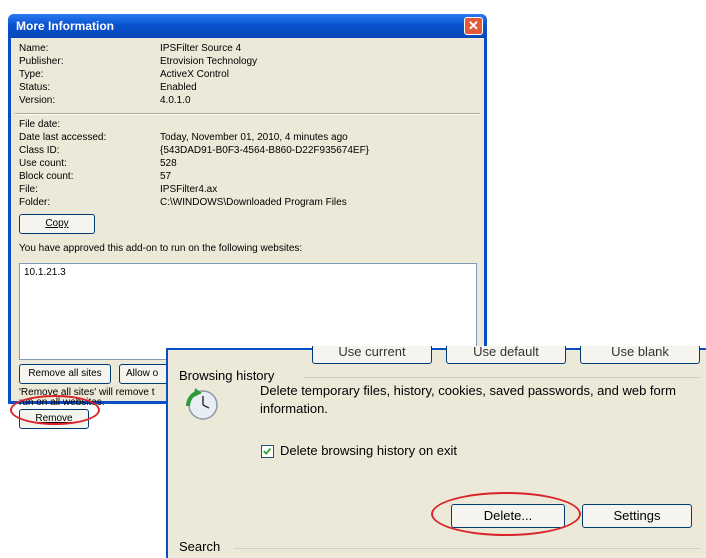  Describe the element at coordinates (506, 355) in the screenshot. I see `use-default-button: Use default` at that location.